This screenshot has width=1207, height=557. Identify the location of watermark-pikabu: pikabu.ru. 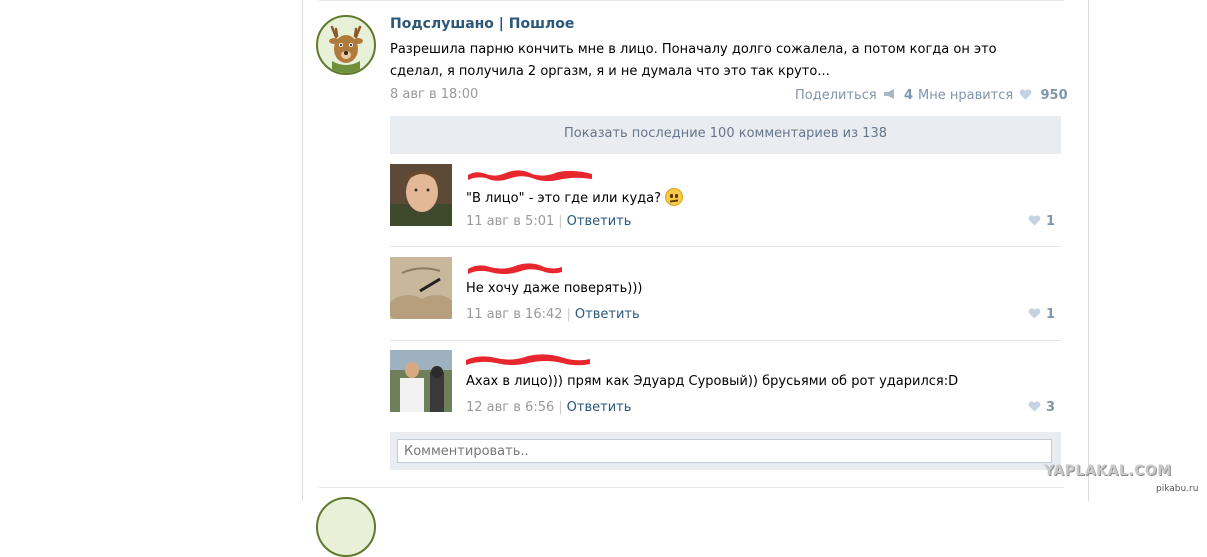
(1177, 489).